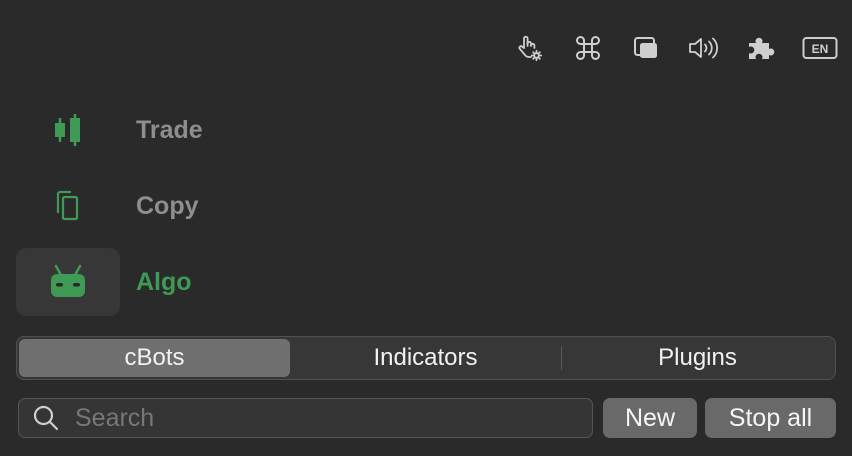 Image resolution: width=852 pixels, height=456 pixels. Describe the element at coordinates (164, 282) in the screenshot. I see `nav-label-algo: Algo` at that location.